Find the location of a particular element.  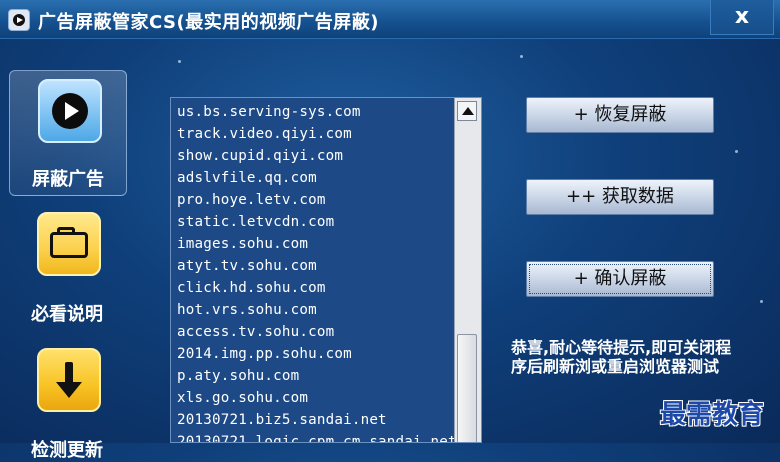

nav-item-check-update: 检测更新 is located at coordinates (67, 402).